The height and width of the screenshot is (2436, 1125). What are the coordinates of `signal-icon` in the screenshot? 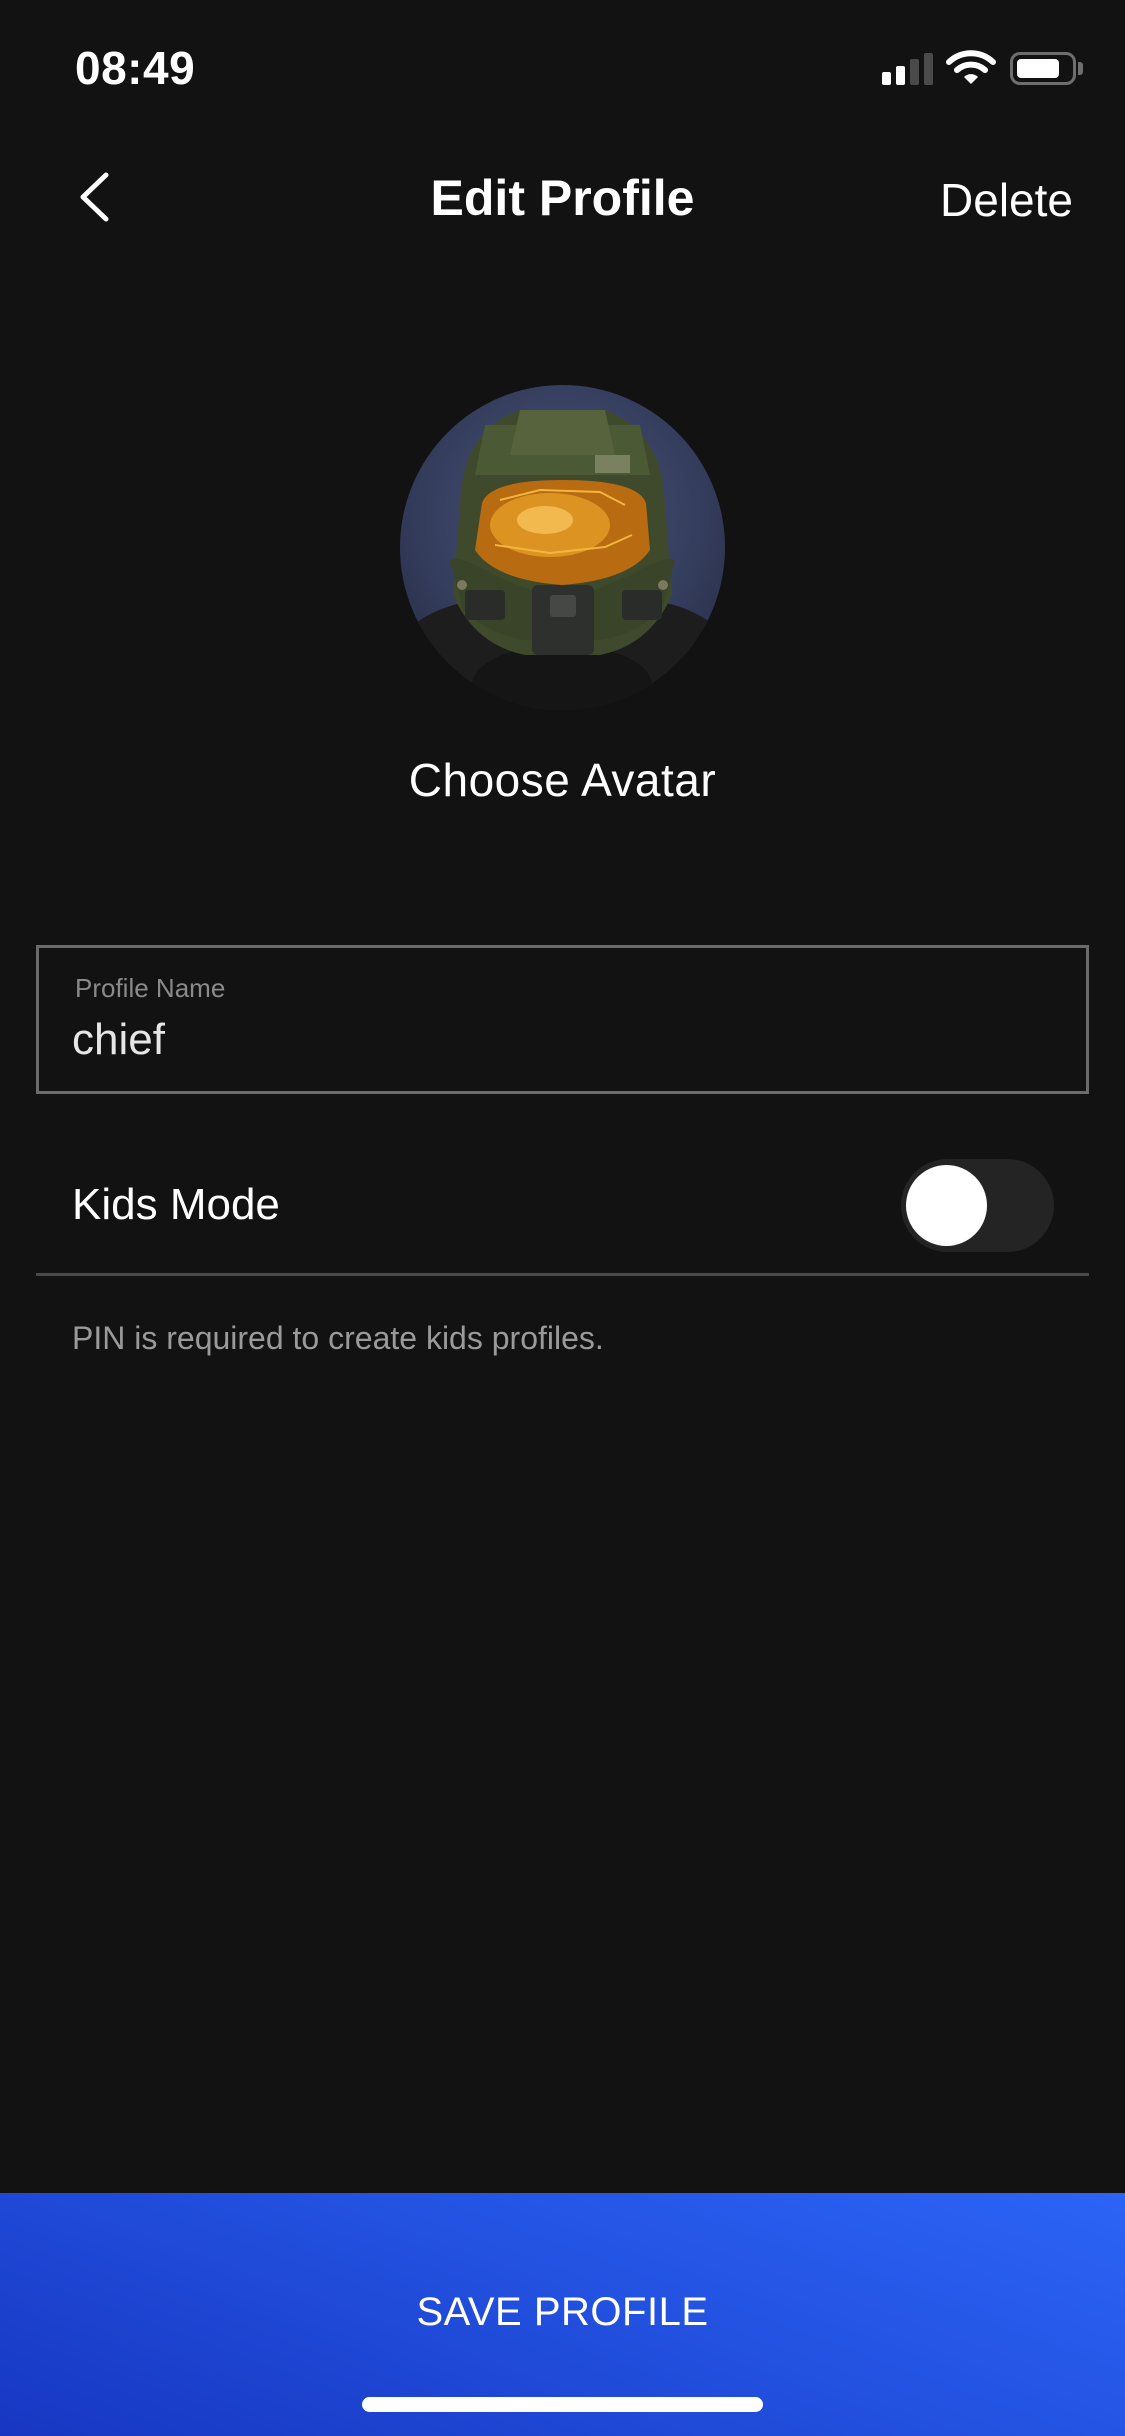 It's located at (908, 69).